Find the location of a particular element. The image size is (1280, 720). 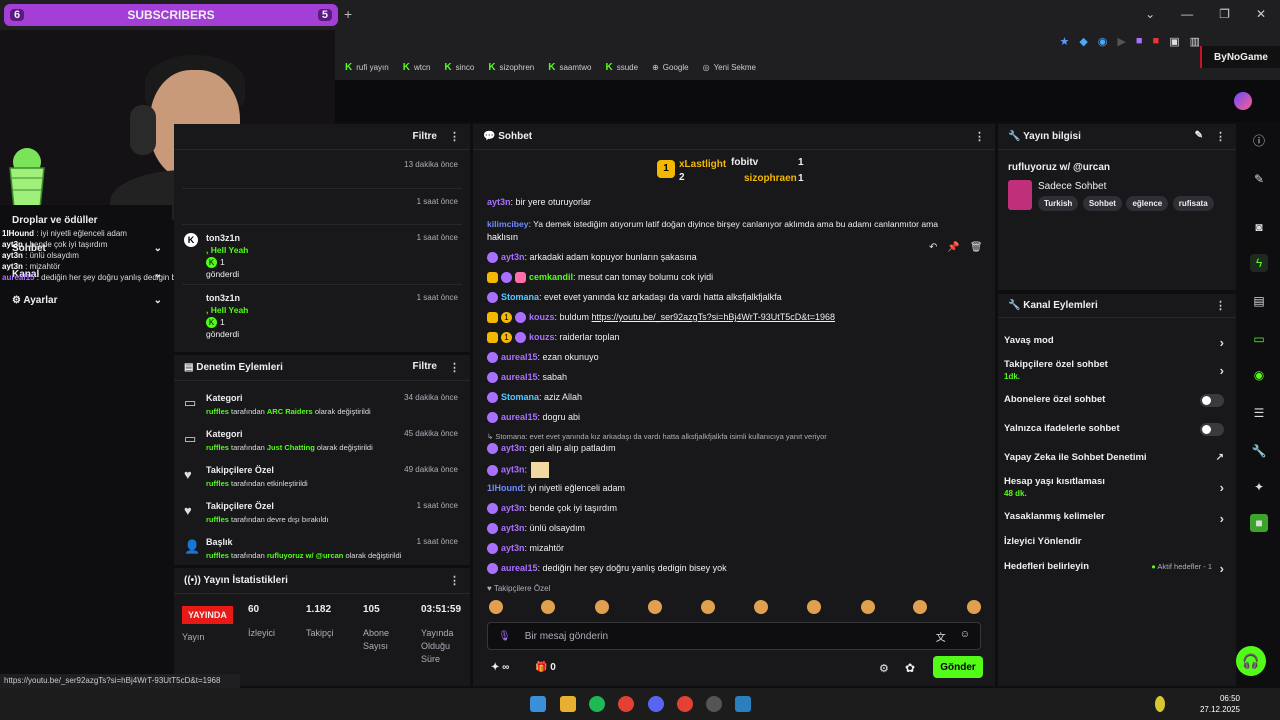

mic-icon is located at coordinates (1160, 704).